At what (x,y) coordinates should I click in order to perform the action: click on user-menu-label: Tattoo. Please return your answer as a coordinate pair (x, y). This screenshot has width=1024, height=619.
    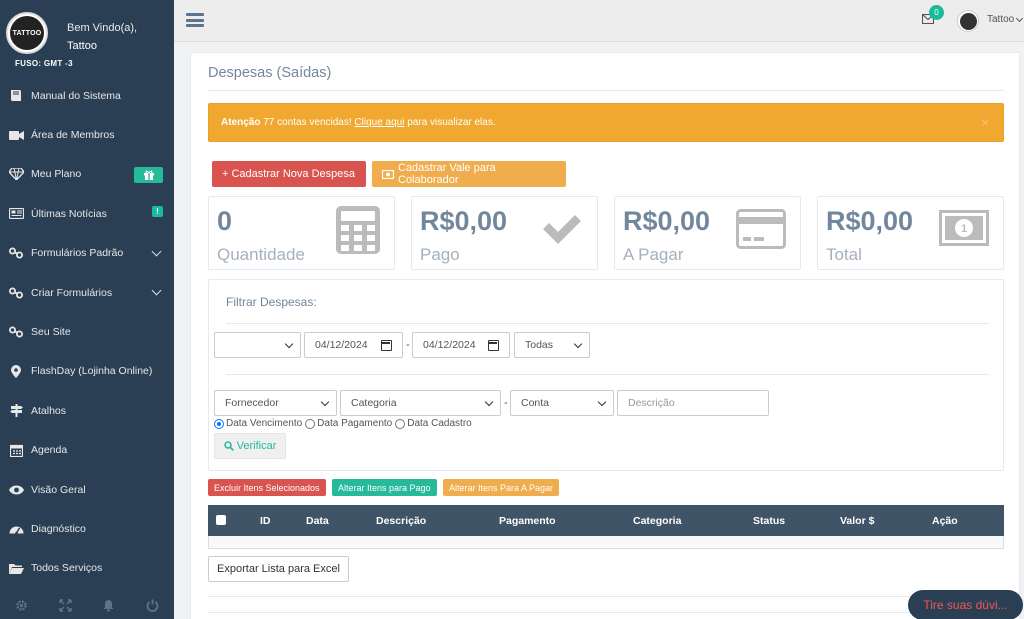
    Looking at the image, I should click on (1000, 19).